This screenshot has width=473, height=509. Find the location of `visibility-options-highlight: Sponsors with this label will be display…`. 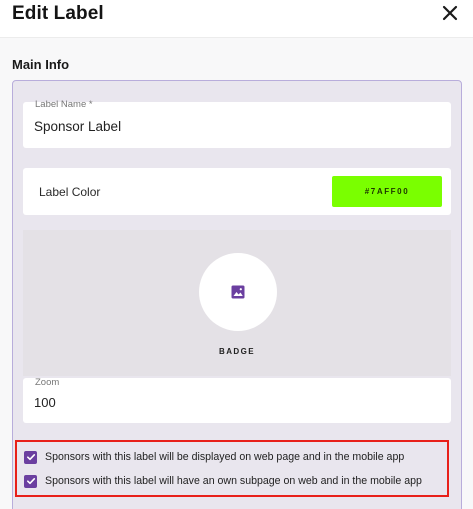

visibility-options-highlight: Sponsors with this label will be display… is located at coordinates (232, 468).